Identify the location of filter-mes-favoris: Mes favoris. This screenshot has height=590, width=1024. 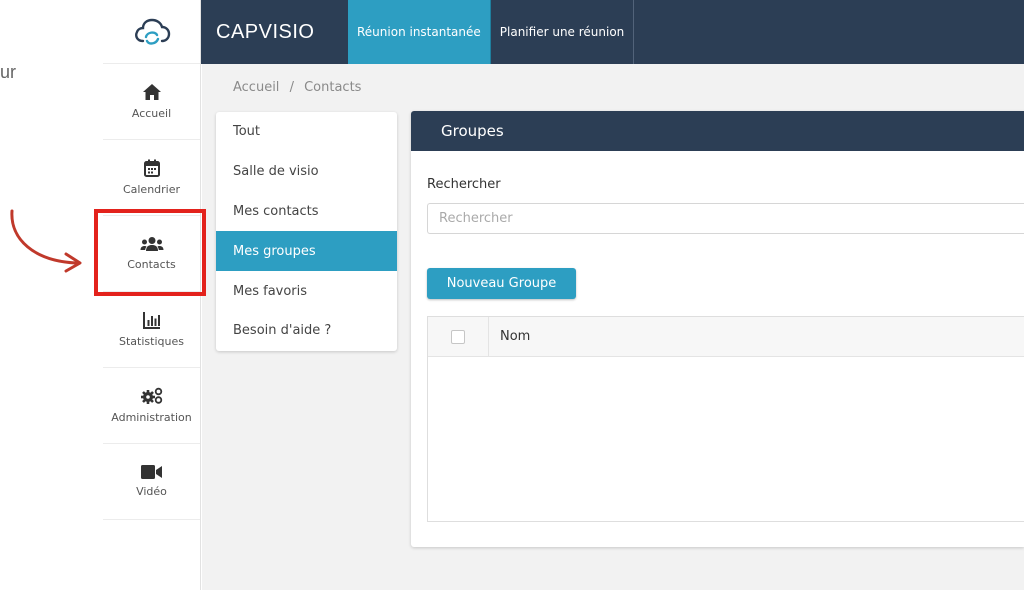
(306, 291).